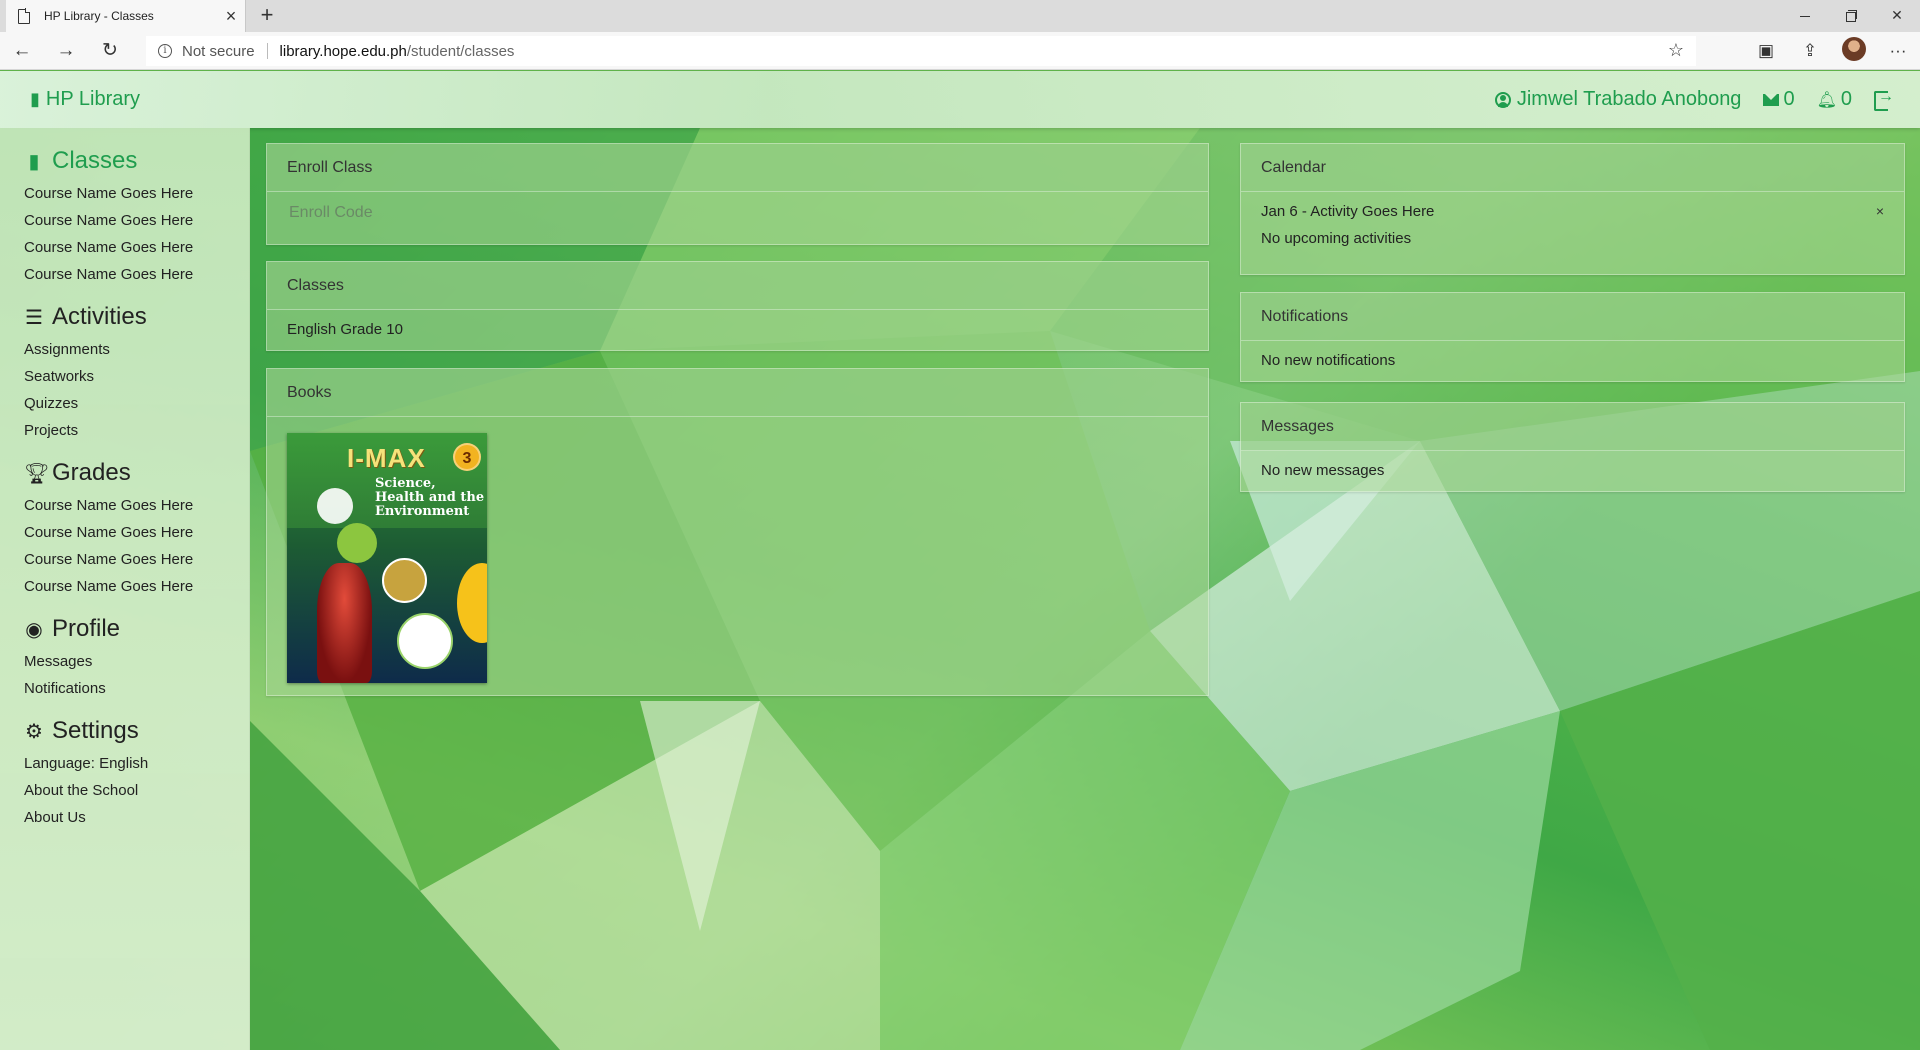 This screenshot has width=1920, height=1050. I want to click on sidebar-heading-classes: ▮ Classes, so click(136, 161).